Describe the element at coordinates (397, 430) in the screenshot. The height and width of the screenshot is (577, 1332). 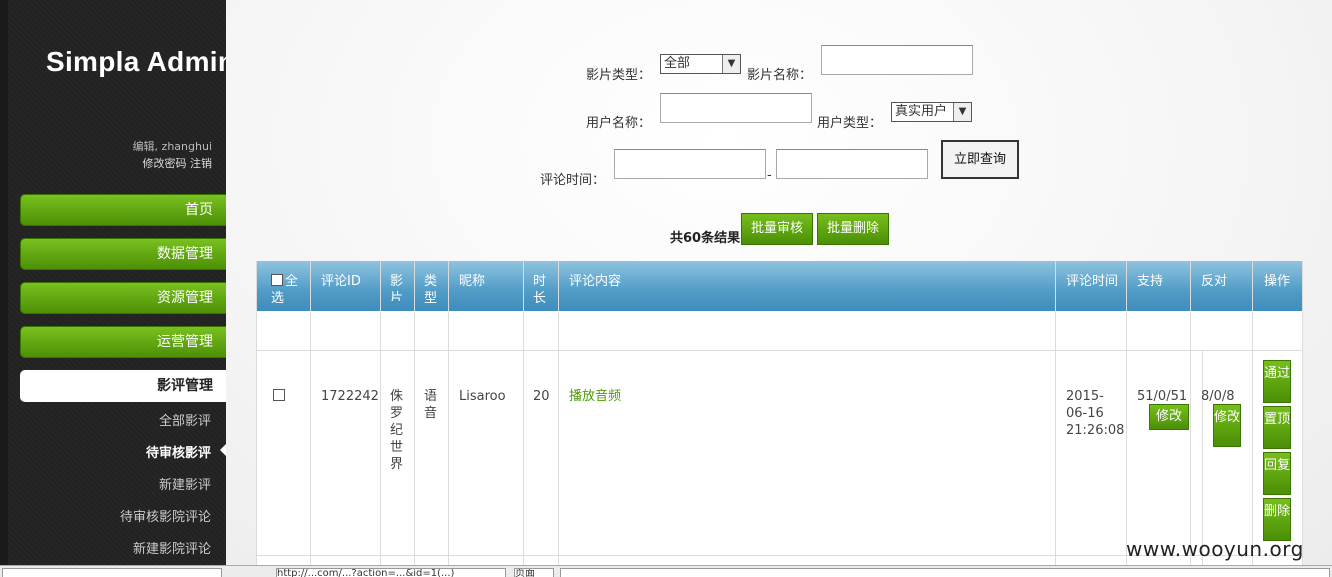
I see `cell-movie: 侏罗纪世界` at that location.